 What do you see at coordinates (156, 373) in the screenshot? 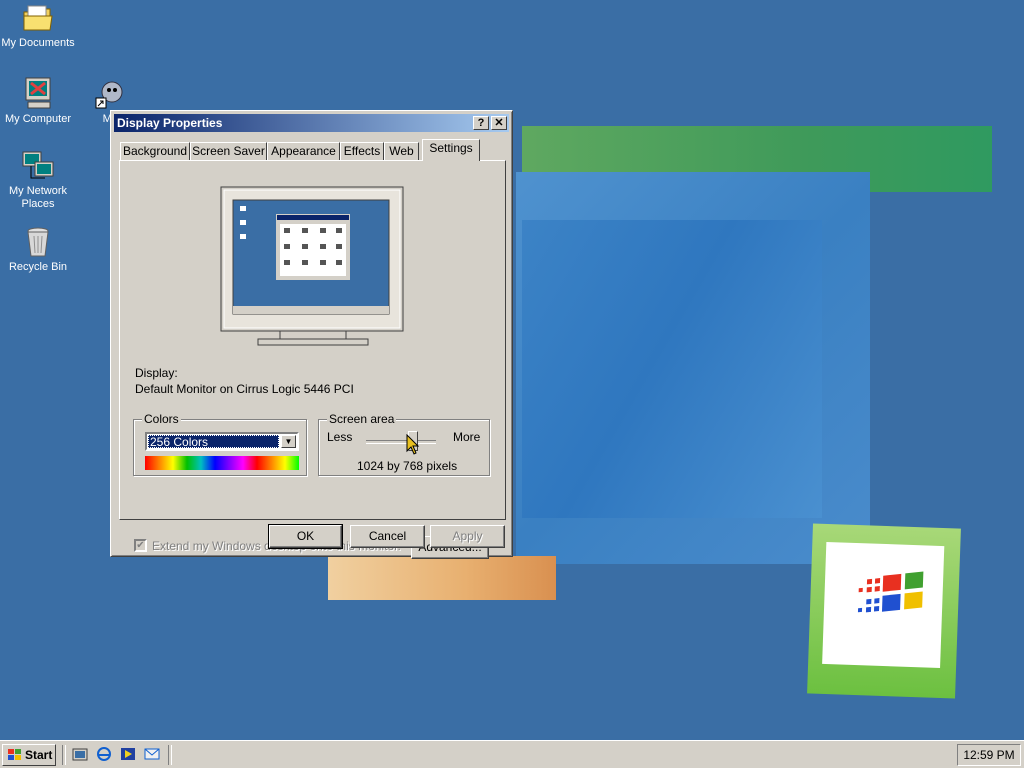
I see `display-label: Display:` at bounding box center [156, 373].